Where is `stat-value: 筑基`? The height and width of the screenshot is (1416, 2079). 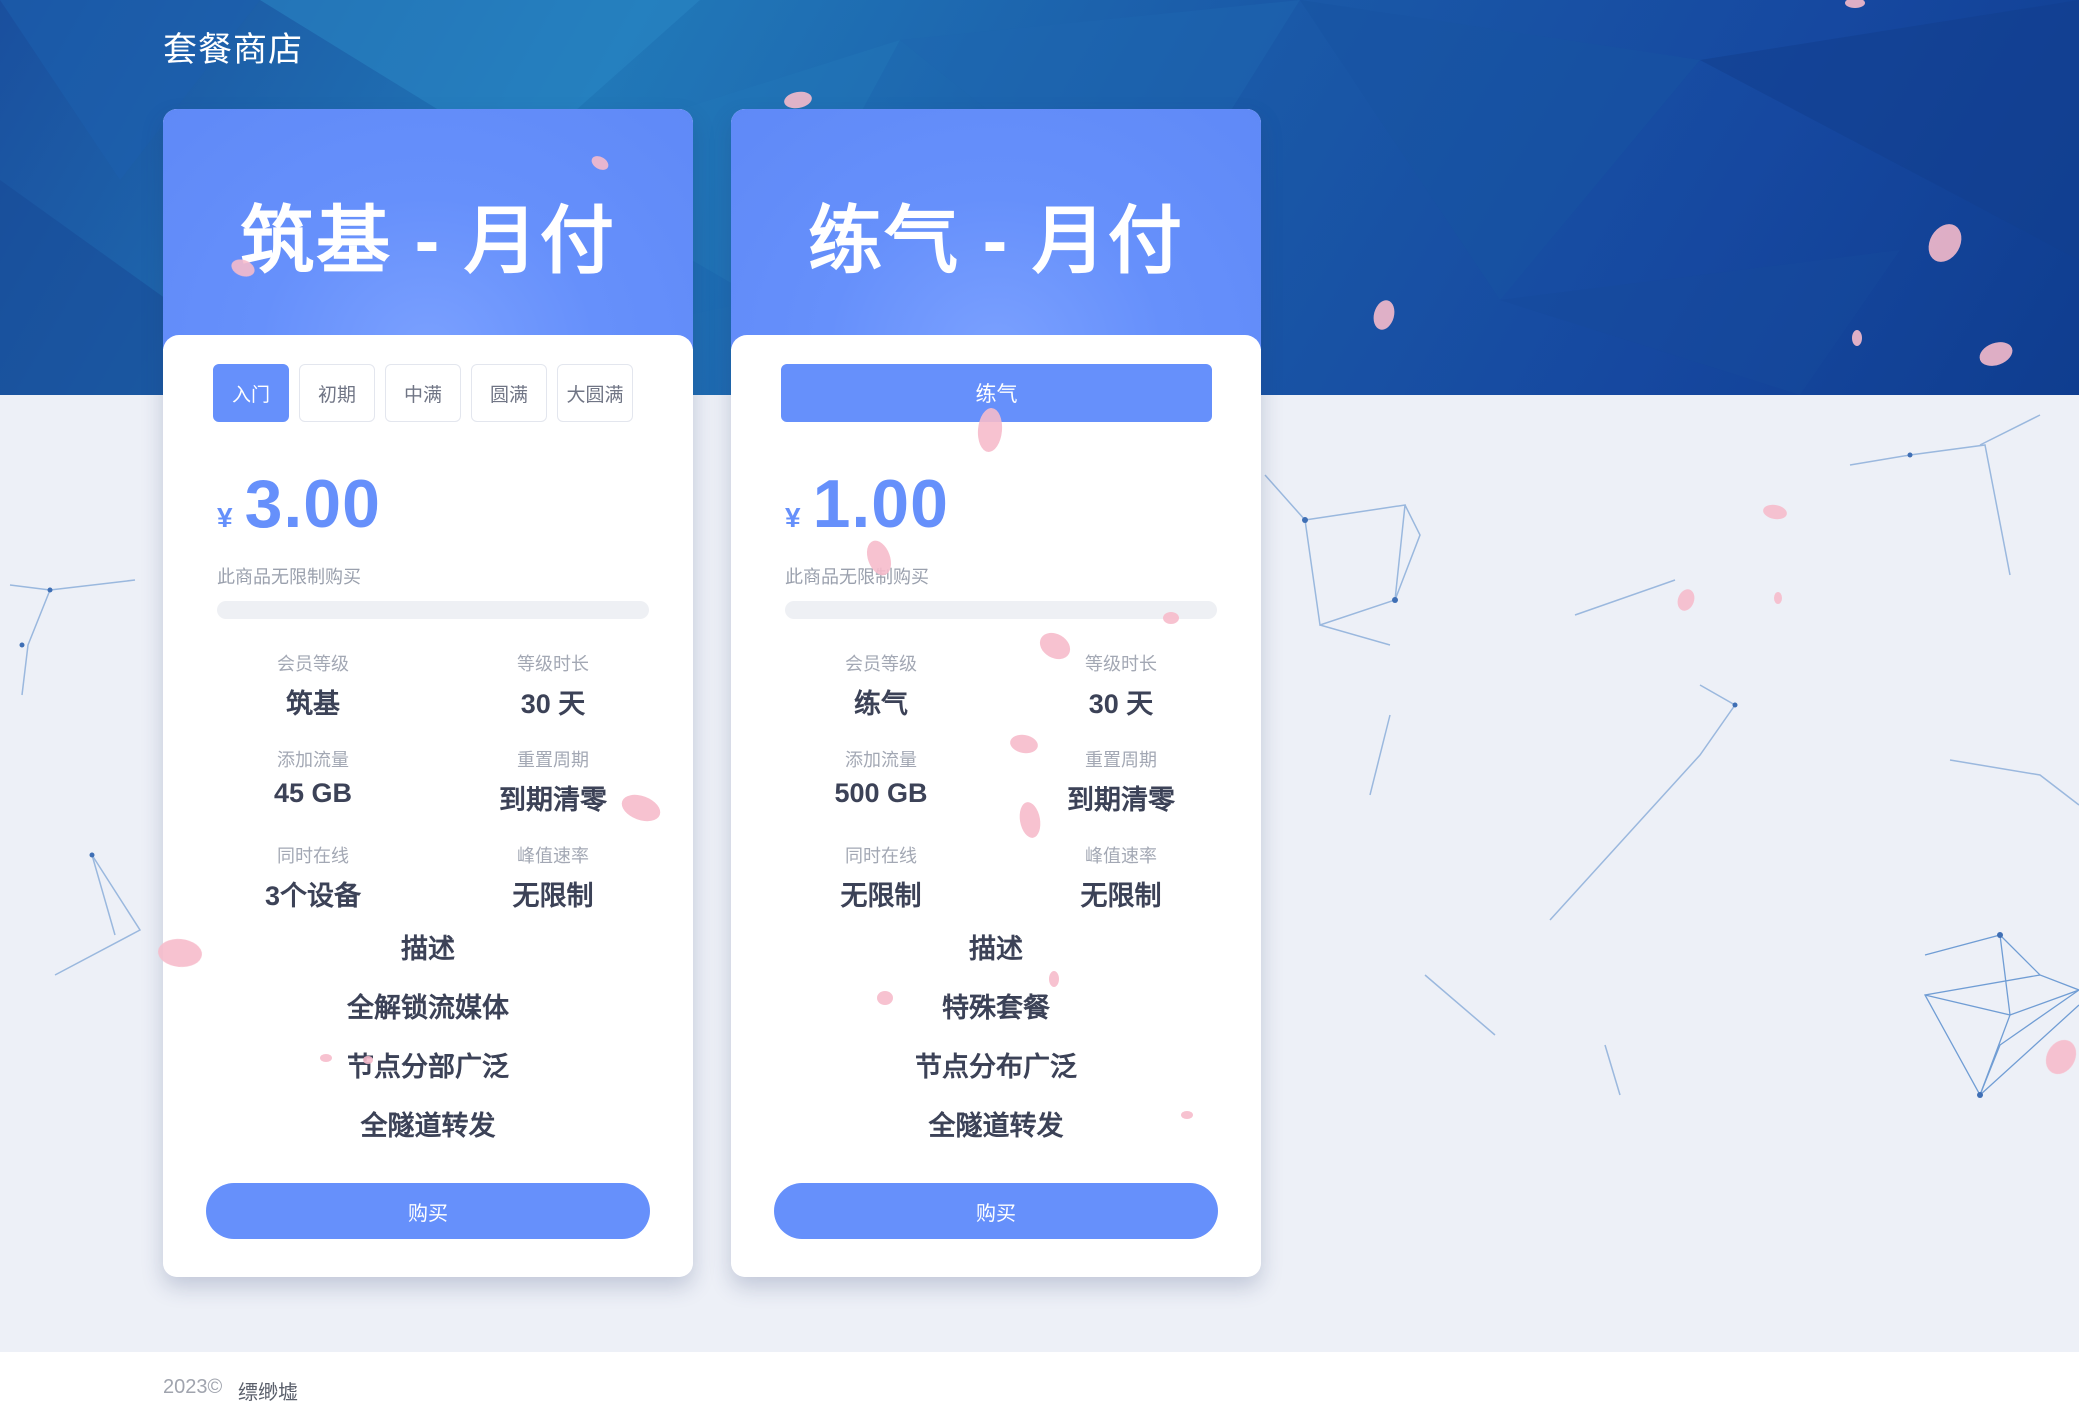
stat-value: 筑基 is located at coordinates (313, 704).